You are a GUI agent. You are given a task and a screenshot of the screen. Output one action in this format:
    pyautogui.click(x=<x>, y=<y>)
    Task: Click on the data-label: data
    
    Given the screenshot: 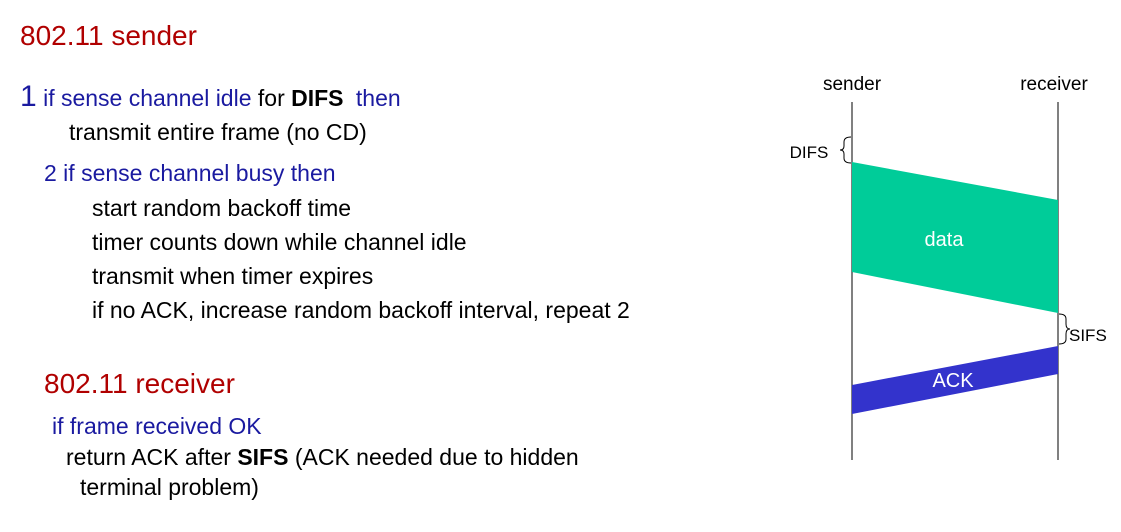 What is the action you would take?
    pyautogui.click(x=945, y=240)
    